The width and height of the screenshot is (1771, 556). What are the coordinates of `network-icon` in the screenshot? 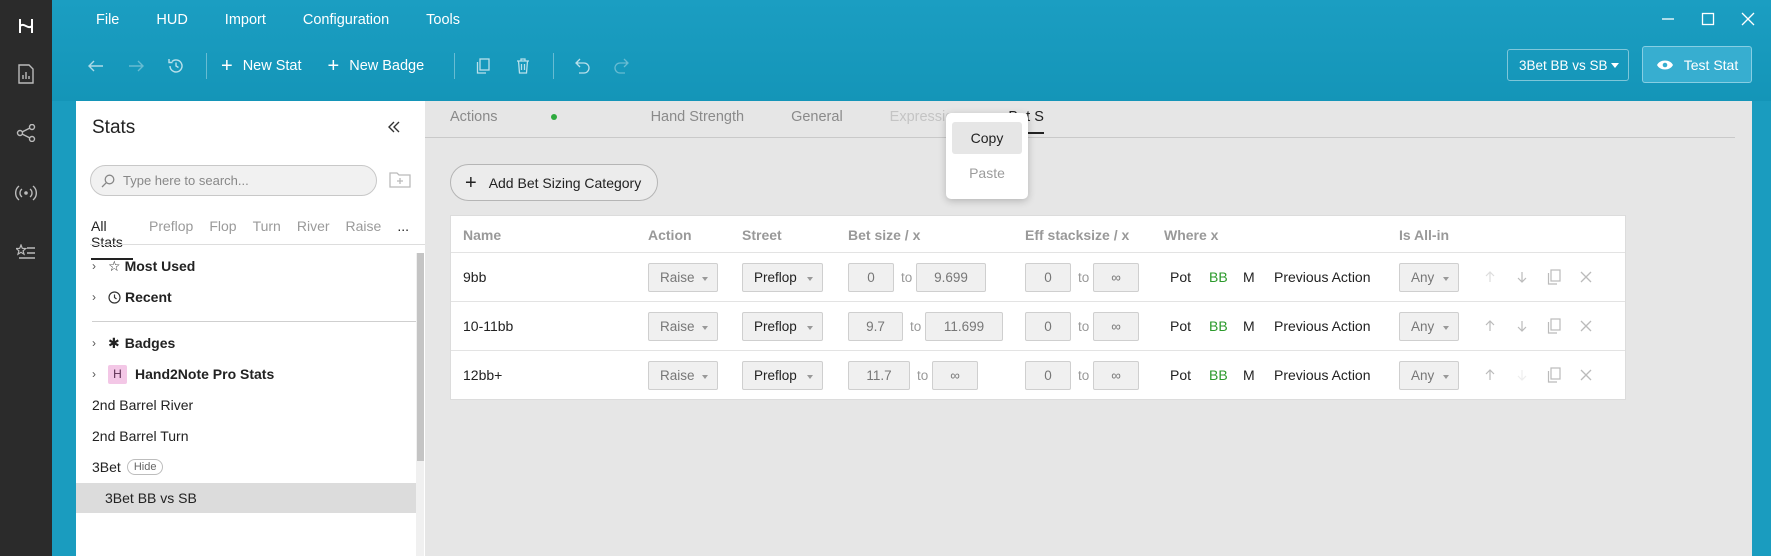 It's located at (26, 133).